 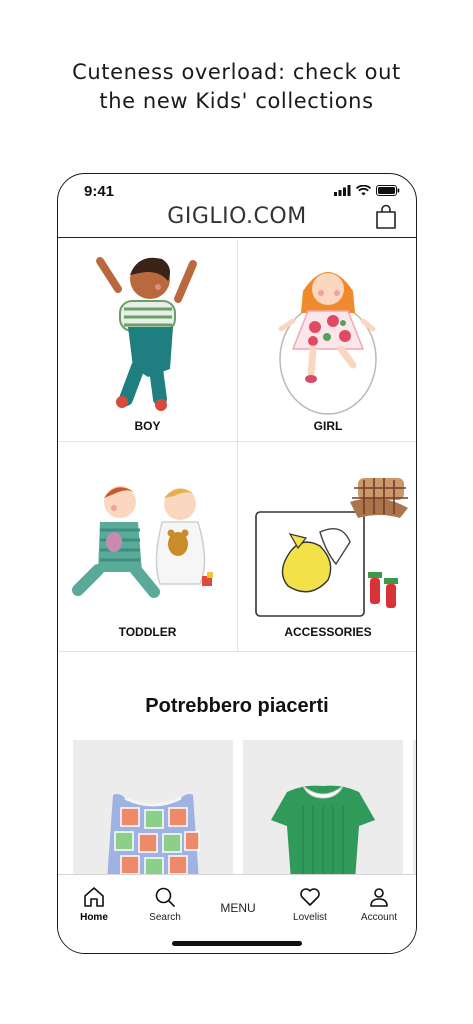 I want to click on search-icon, so click(x=165, y=897).